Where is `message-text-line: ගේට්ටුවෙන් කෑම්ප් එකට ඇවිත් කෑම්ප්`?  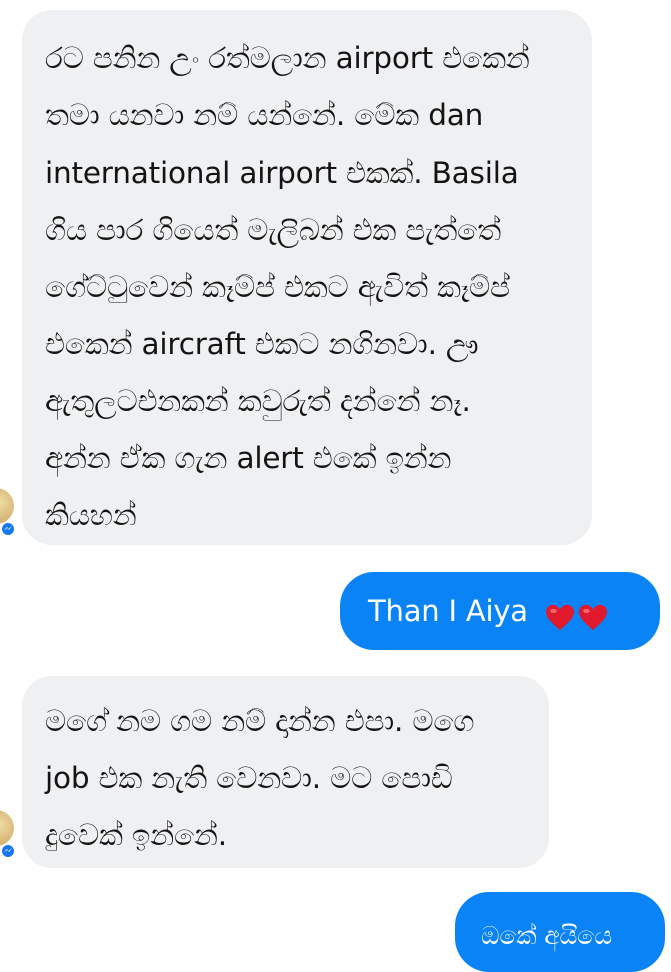
message-text-line: ගේට්ටුවෙන් කෑම්ප් එකට ඇවිත් කෑම්ප් is located at coordinates (277, 287).